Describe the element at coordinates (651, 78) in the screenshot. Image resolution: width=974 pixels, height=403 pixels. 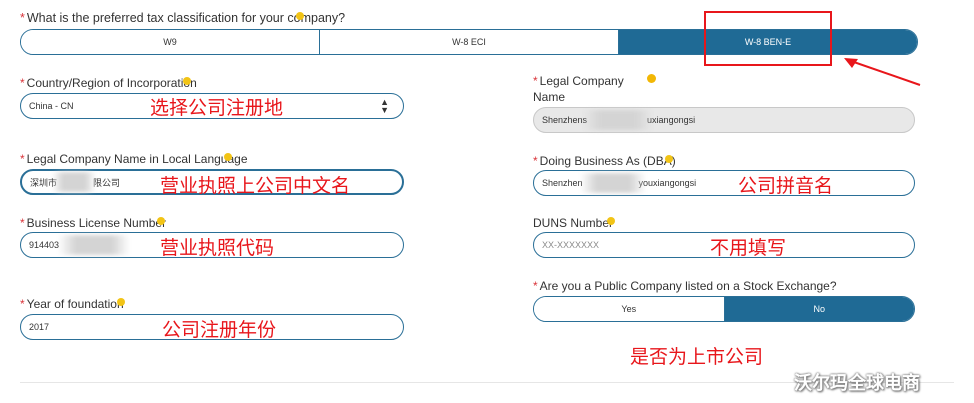
I see `info-icon` at that location.